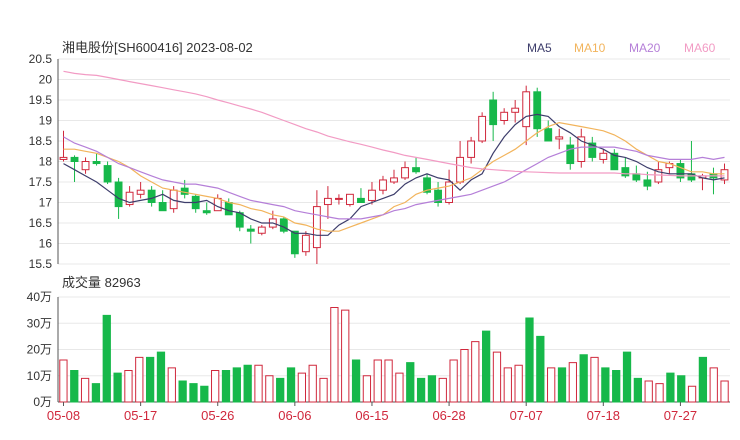 Image resolution: width=740 pixels, height=440 pixels. What do you see at coordinates (539, 48) in the screenshot?
I see `legend-ma5: MA5` at bounding box center [539, 48].